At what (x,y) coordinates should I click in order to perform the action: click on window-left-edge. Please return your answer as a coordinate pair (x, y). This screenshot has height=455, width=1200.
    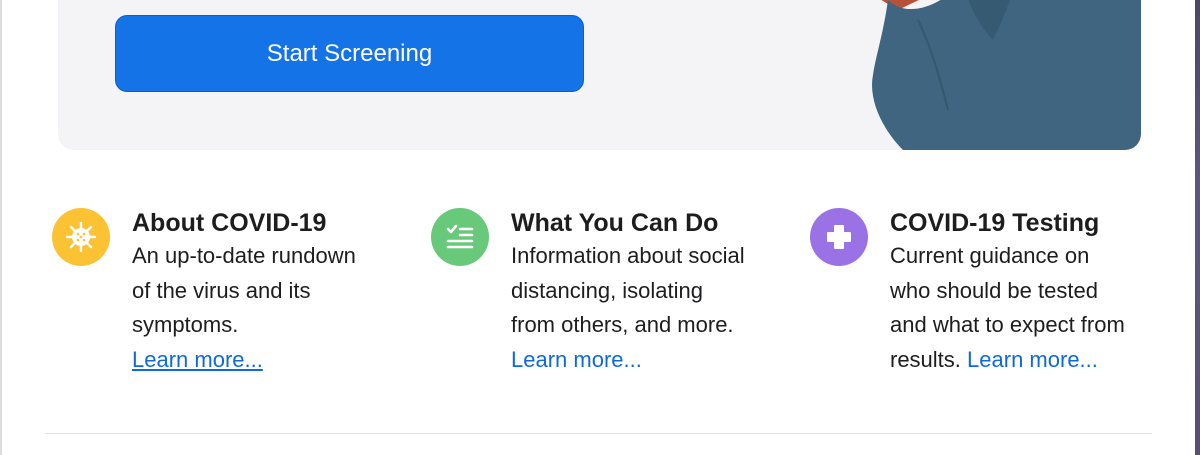
    Looking at the image, I should click on (1, 227).